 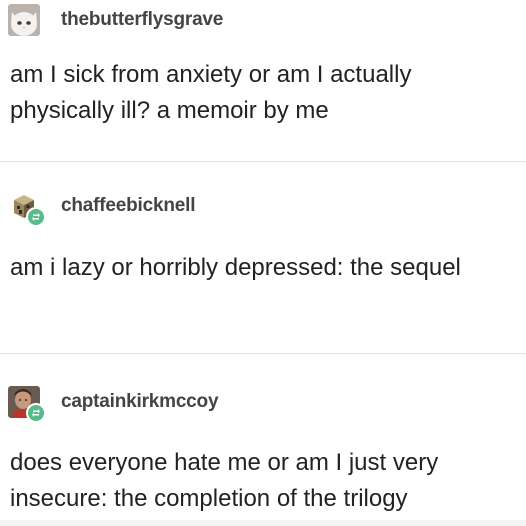 I want to click on avatar-captainkirkmccoy, so click(x=27, y=404).